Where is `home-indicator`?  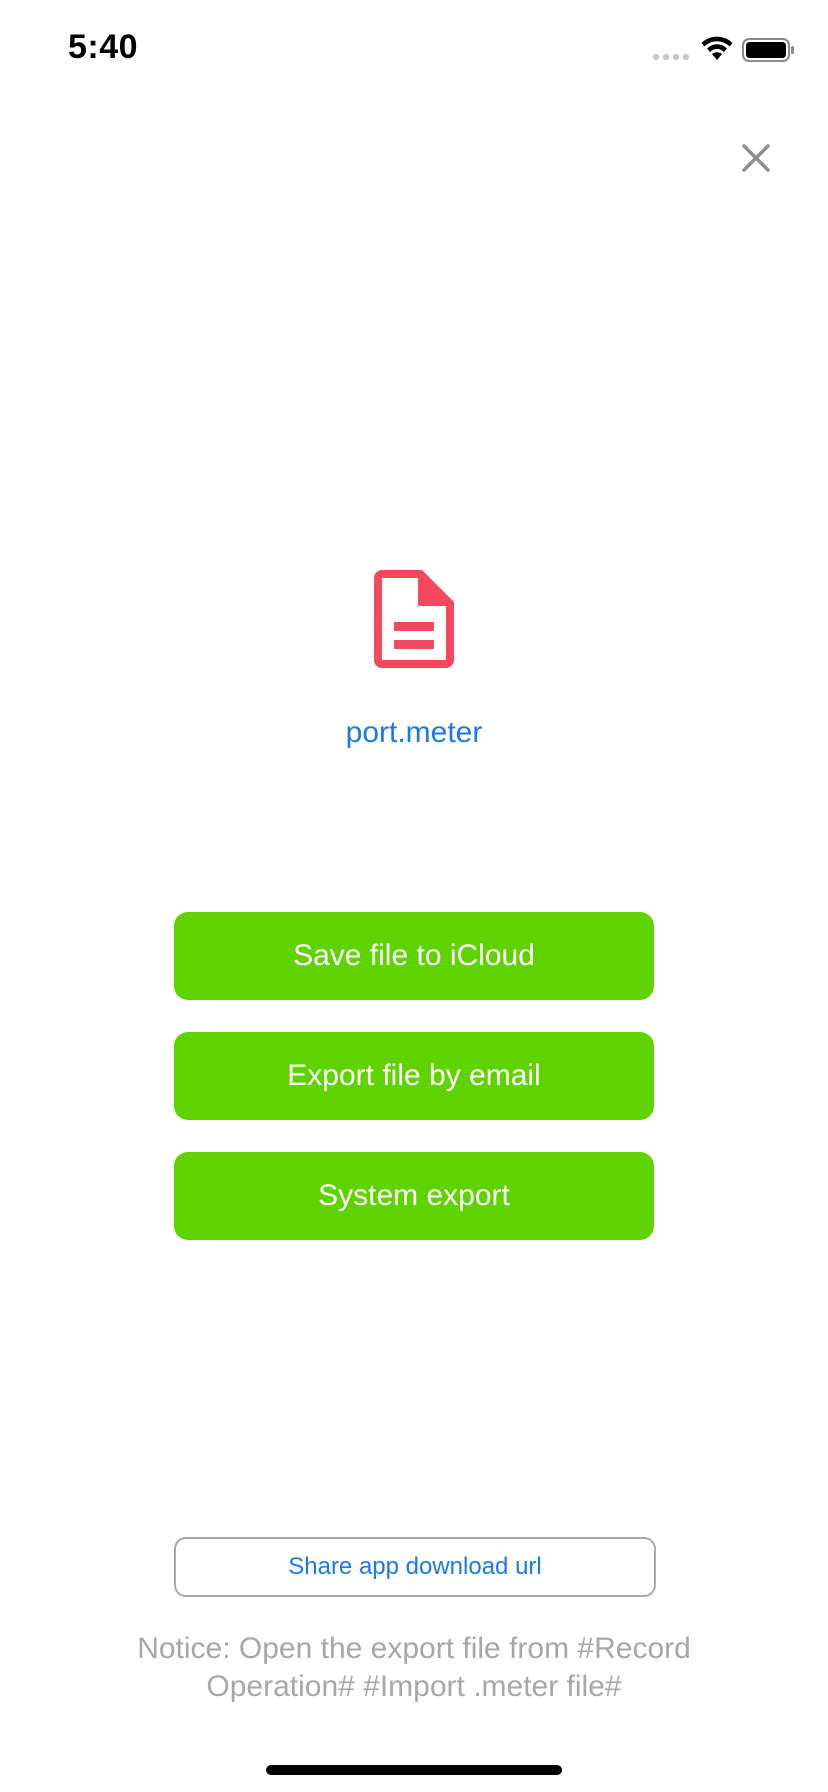
home-indicator is located at coordinates (414, 1770).